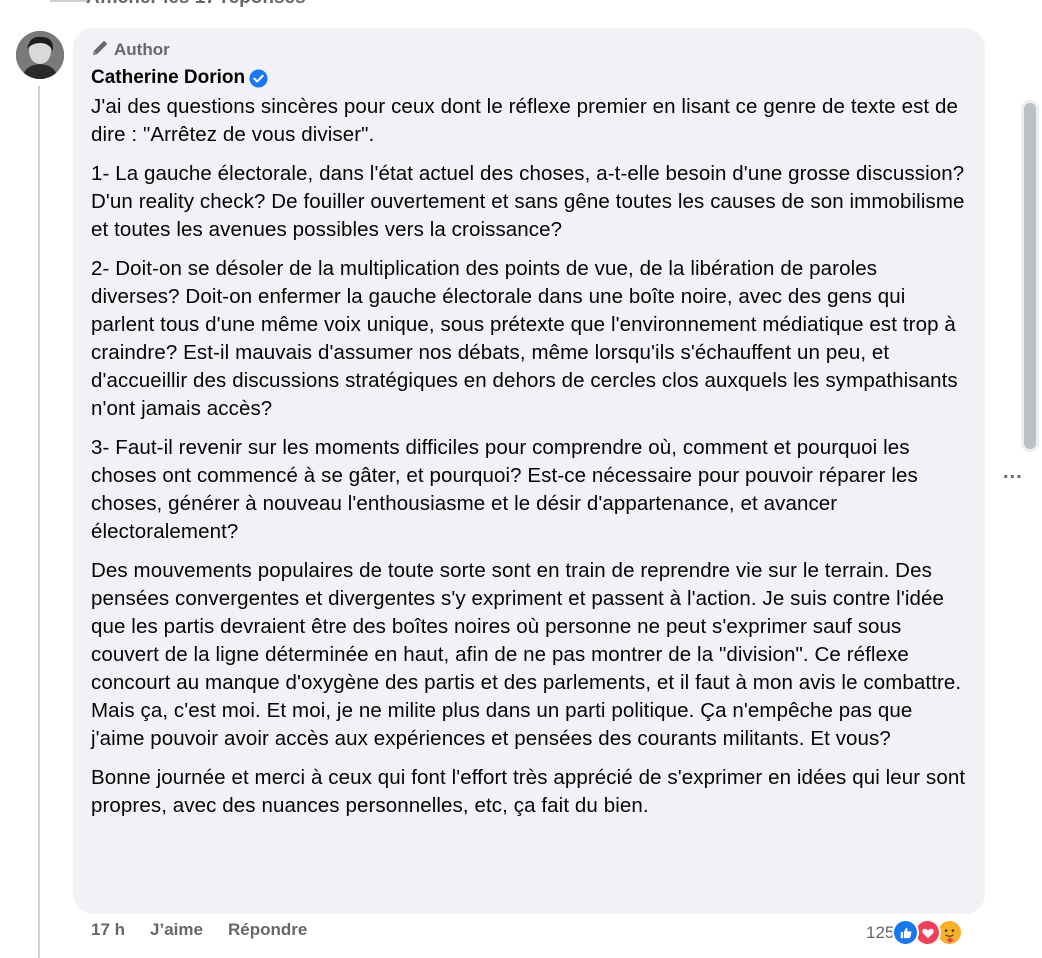  What do you see at coordinates (258, 78) in the screenshot?
I see `verified-badge-icon` at bounding box center [258, 78].